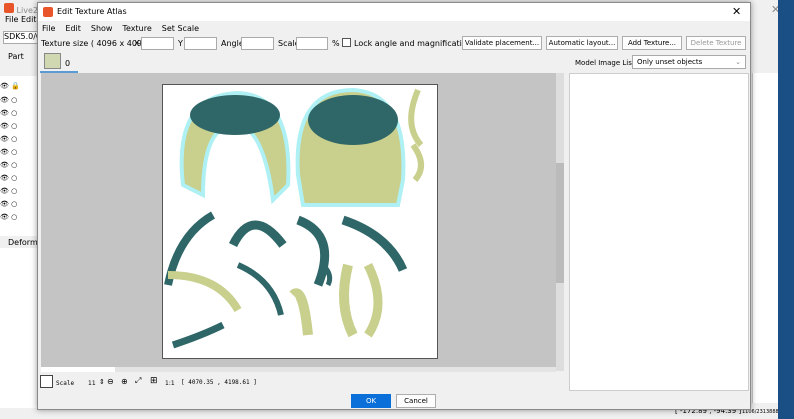 The image size is (794, 419). I want to click on app-menu: File Edit, so click(20, 19).